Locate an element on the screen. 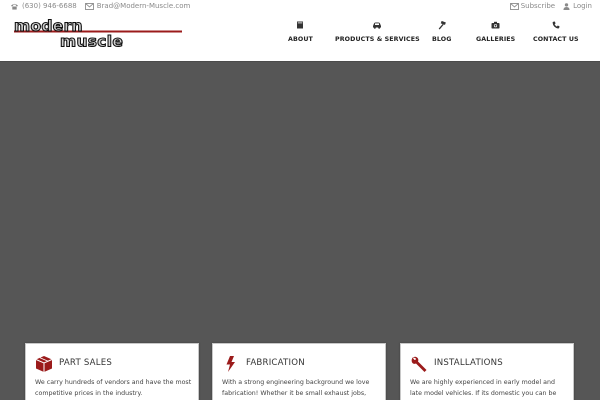 The image size is (600, 400). nav-products-services-label: PRODUCTS & SERVICES is located at coordinates (377, 39).